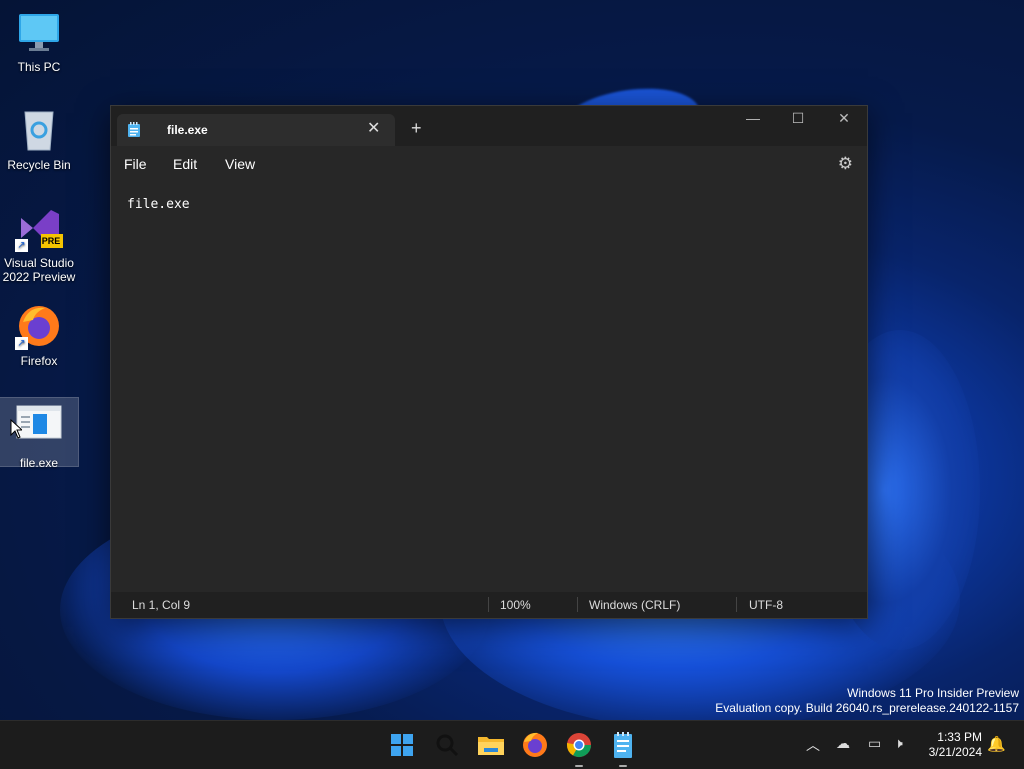  I want to click on status-bar: Ln 1, Col 9 100% Windows (CRLF) UTF-8, so click(489, 605).